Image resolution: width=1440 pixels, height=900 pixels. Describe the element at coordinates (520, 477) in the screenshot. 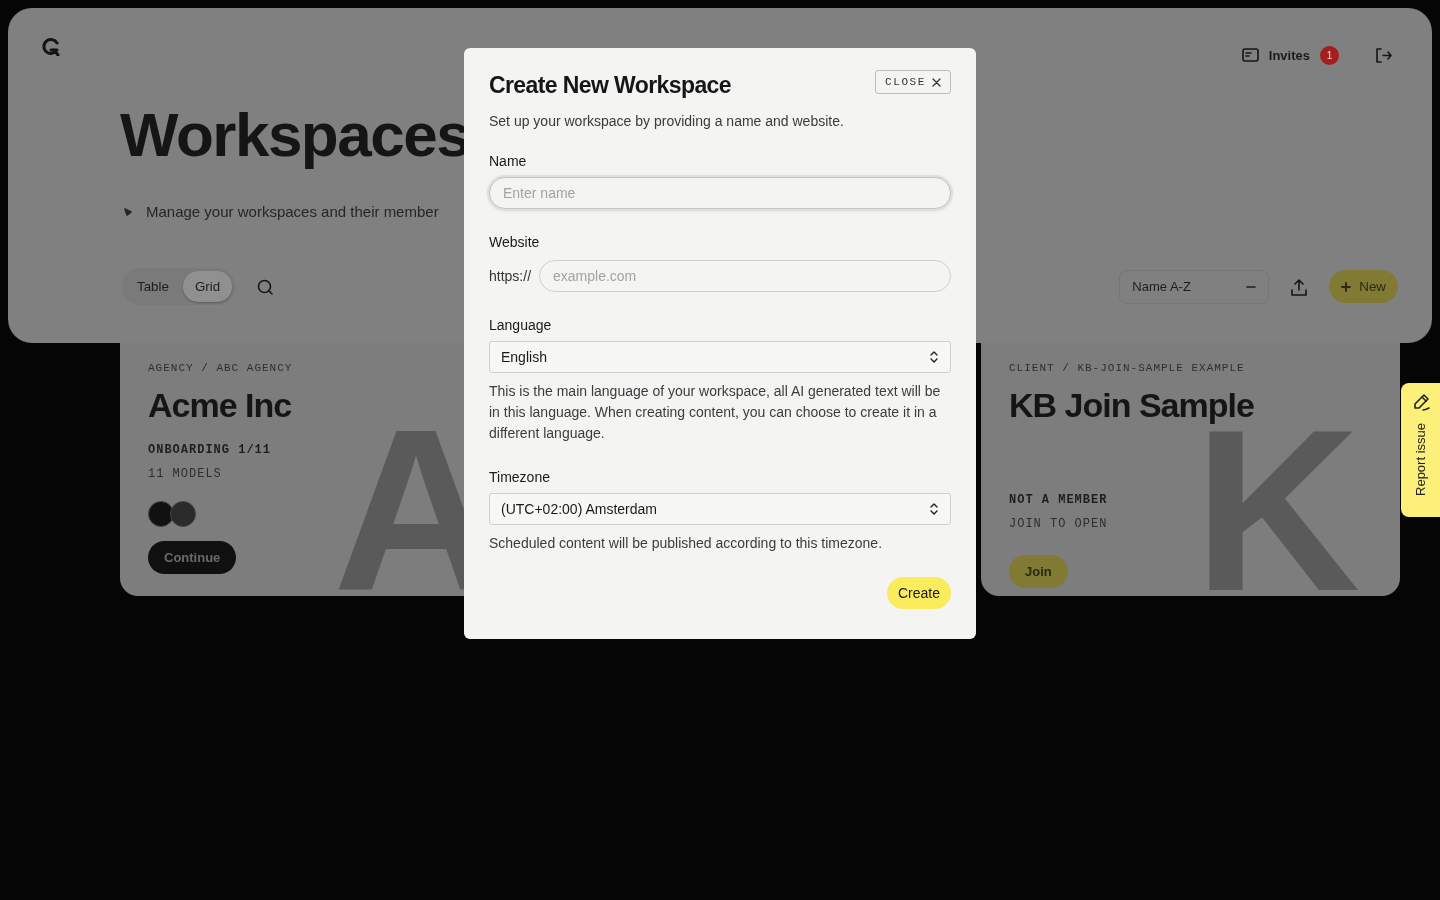

I see `field-label: Timezone` at that location.